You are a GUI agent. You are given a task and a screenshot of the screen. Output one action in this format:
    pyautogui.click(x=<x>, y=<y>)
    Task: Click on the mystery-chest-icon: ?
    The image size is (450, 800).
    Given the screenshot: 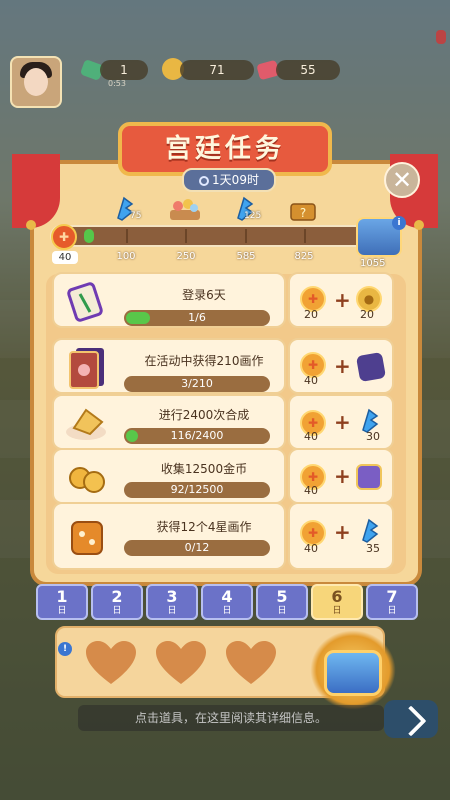 What is the action you would take?
    pyautogui.click(x=303, y=209)
    